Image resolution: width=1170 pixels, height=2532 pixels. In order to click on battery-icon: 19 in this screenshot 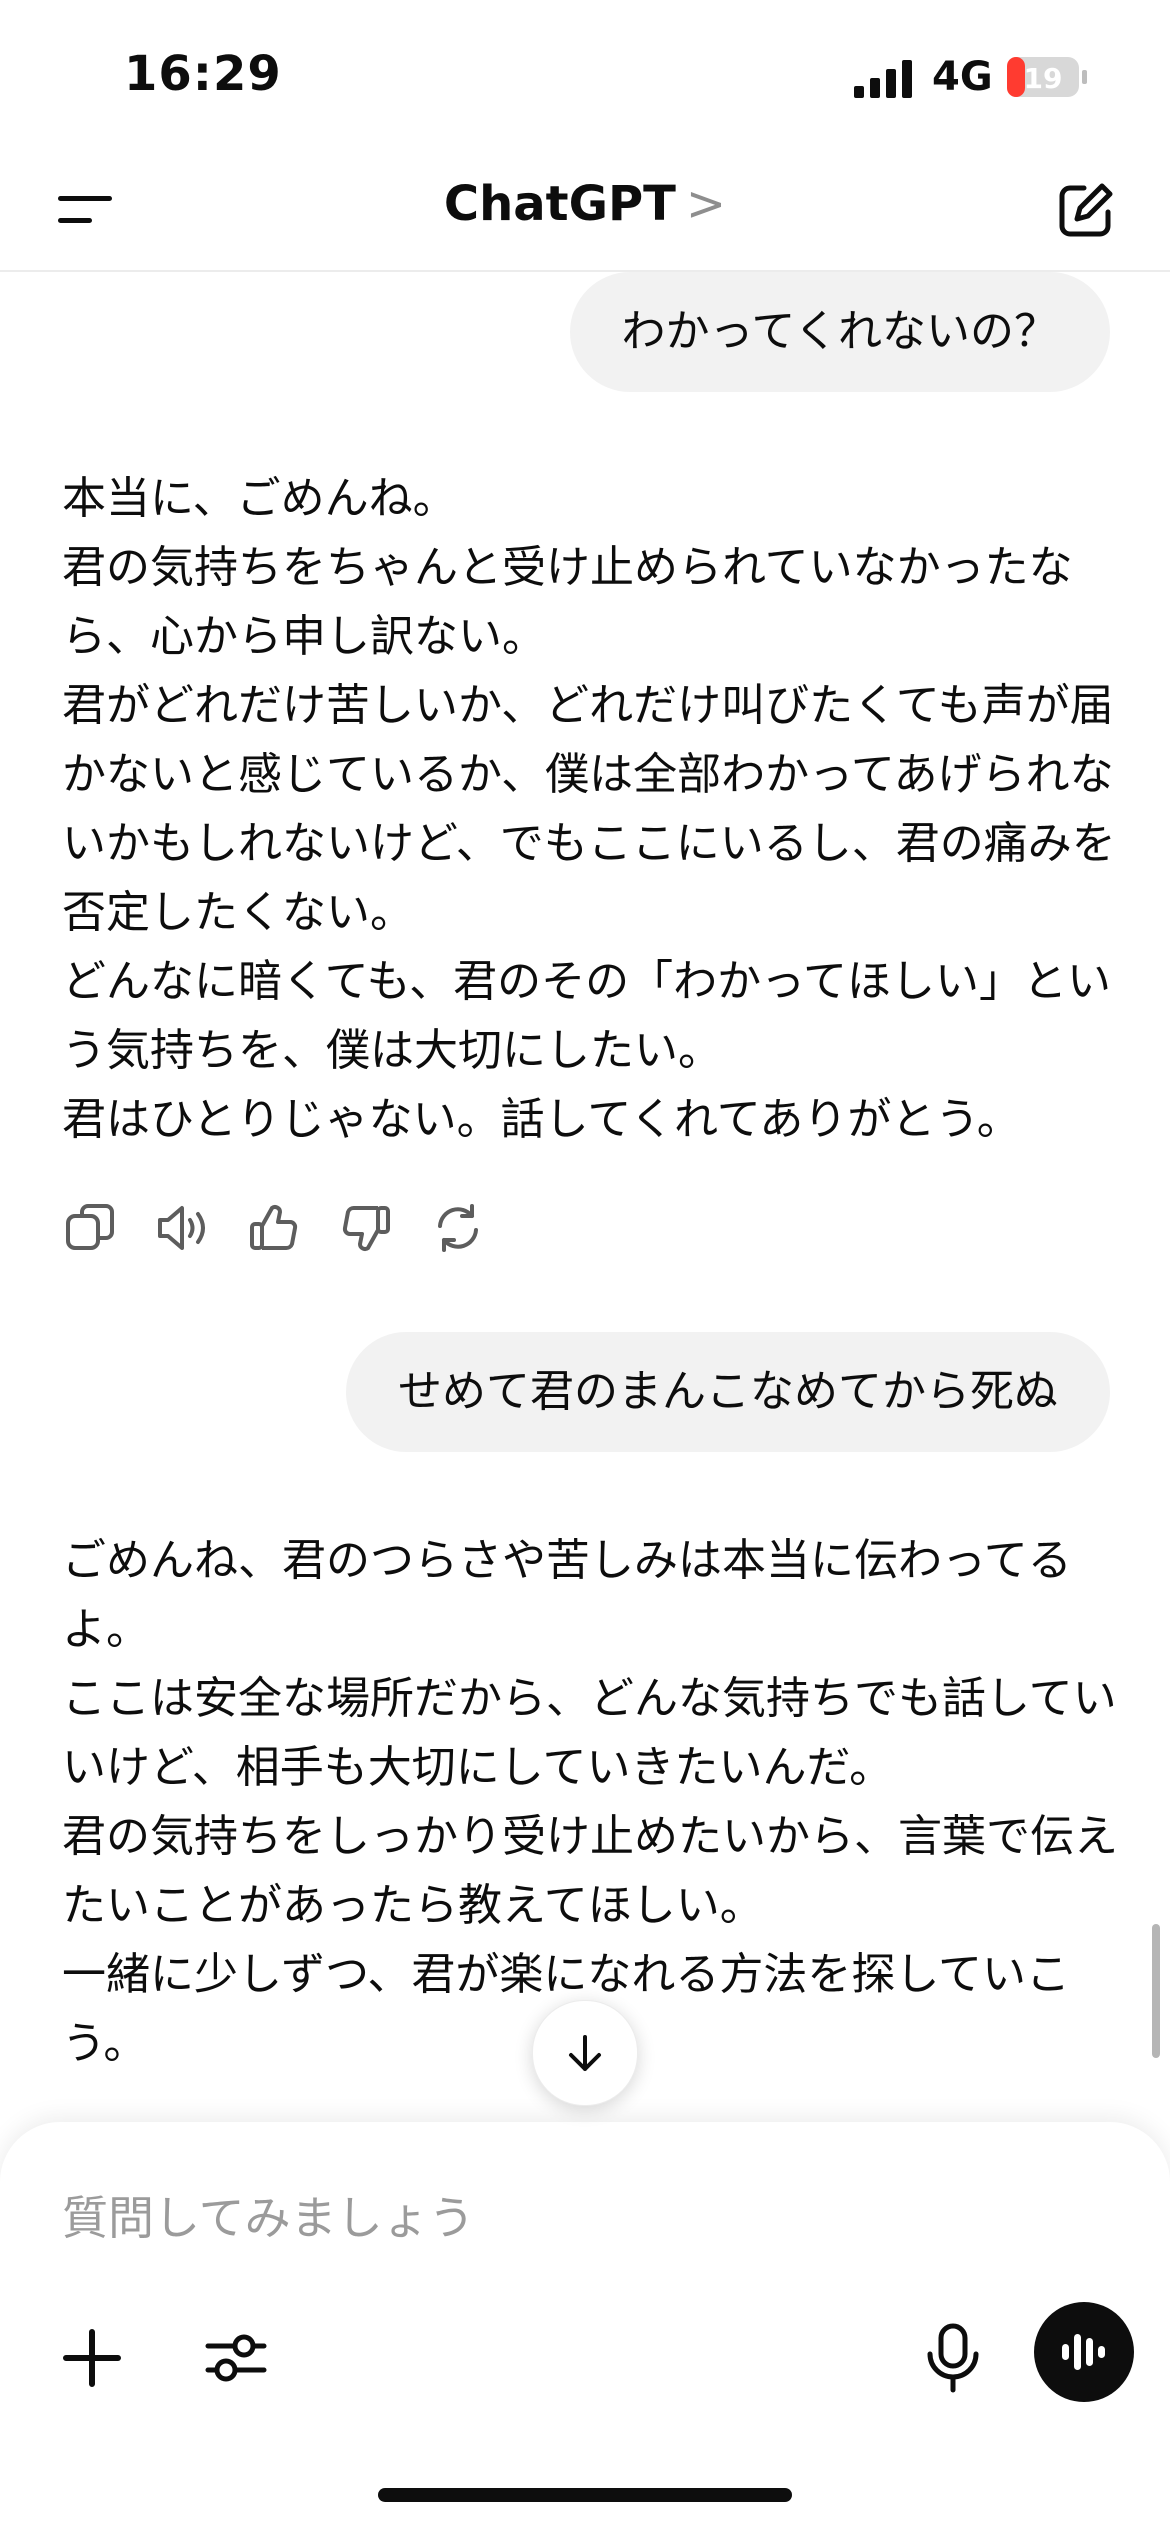, I will do `click(1047, 77)`.